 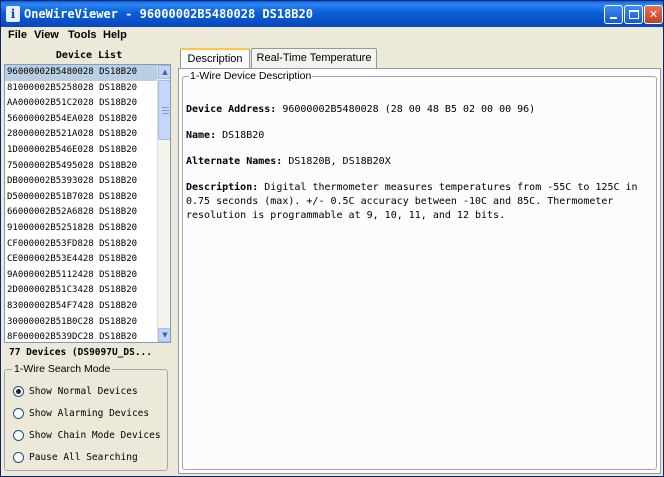 I want to click on close-button: ✕, so click(x=653, y=14).